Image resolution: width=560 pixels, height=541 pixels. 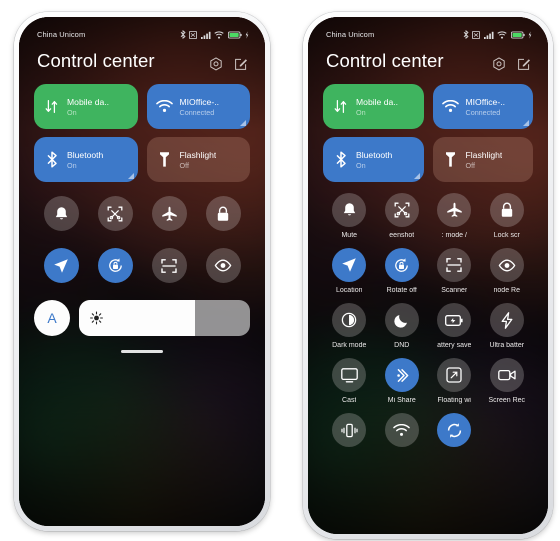 What do you see at coordinates (454, 326) in the screenshot?
I see `toggle-battery-saver: attery save` at bounding box center [454, 326].